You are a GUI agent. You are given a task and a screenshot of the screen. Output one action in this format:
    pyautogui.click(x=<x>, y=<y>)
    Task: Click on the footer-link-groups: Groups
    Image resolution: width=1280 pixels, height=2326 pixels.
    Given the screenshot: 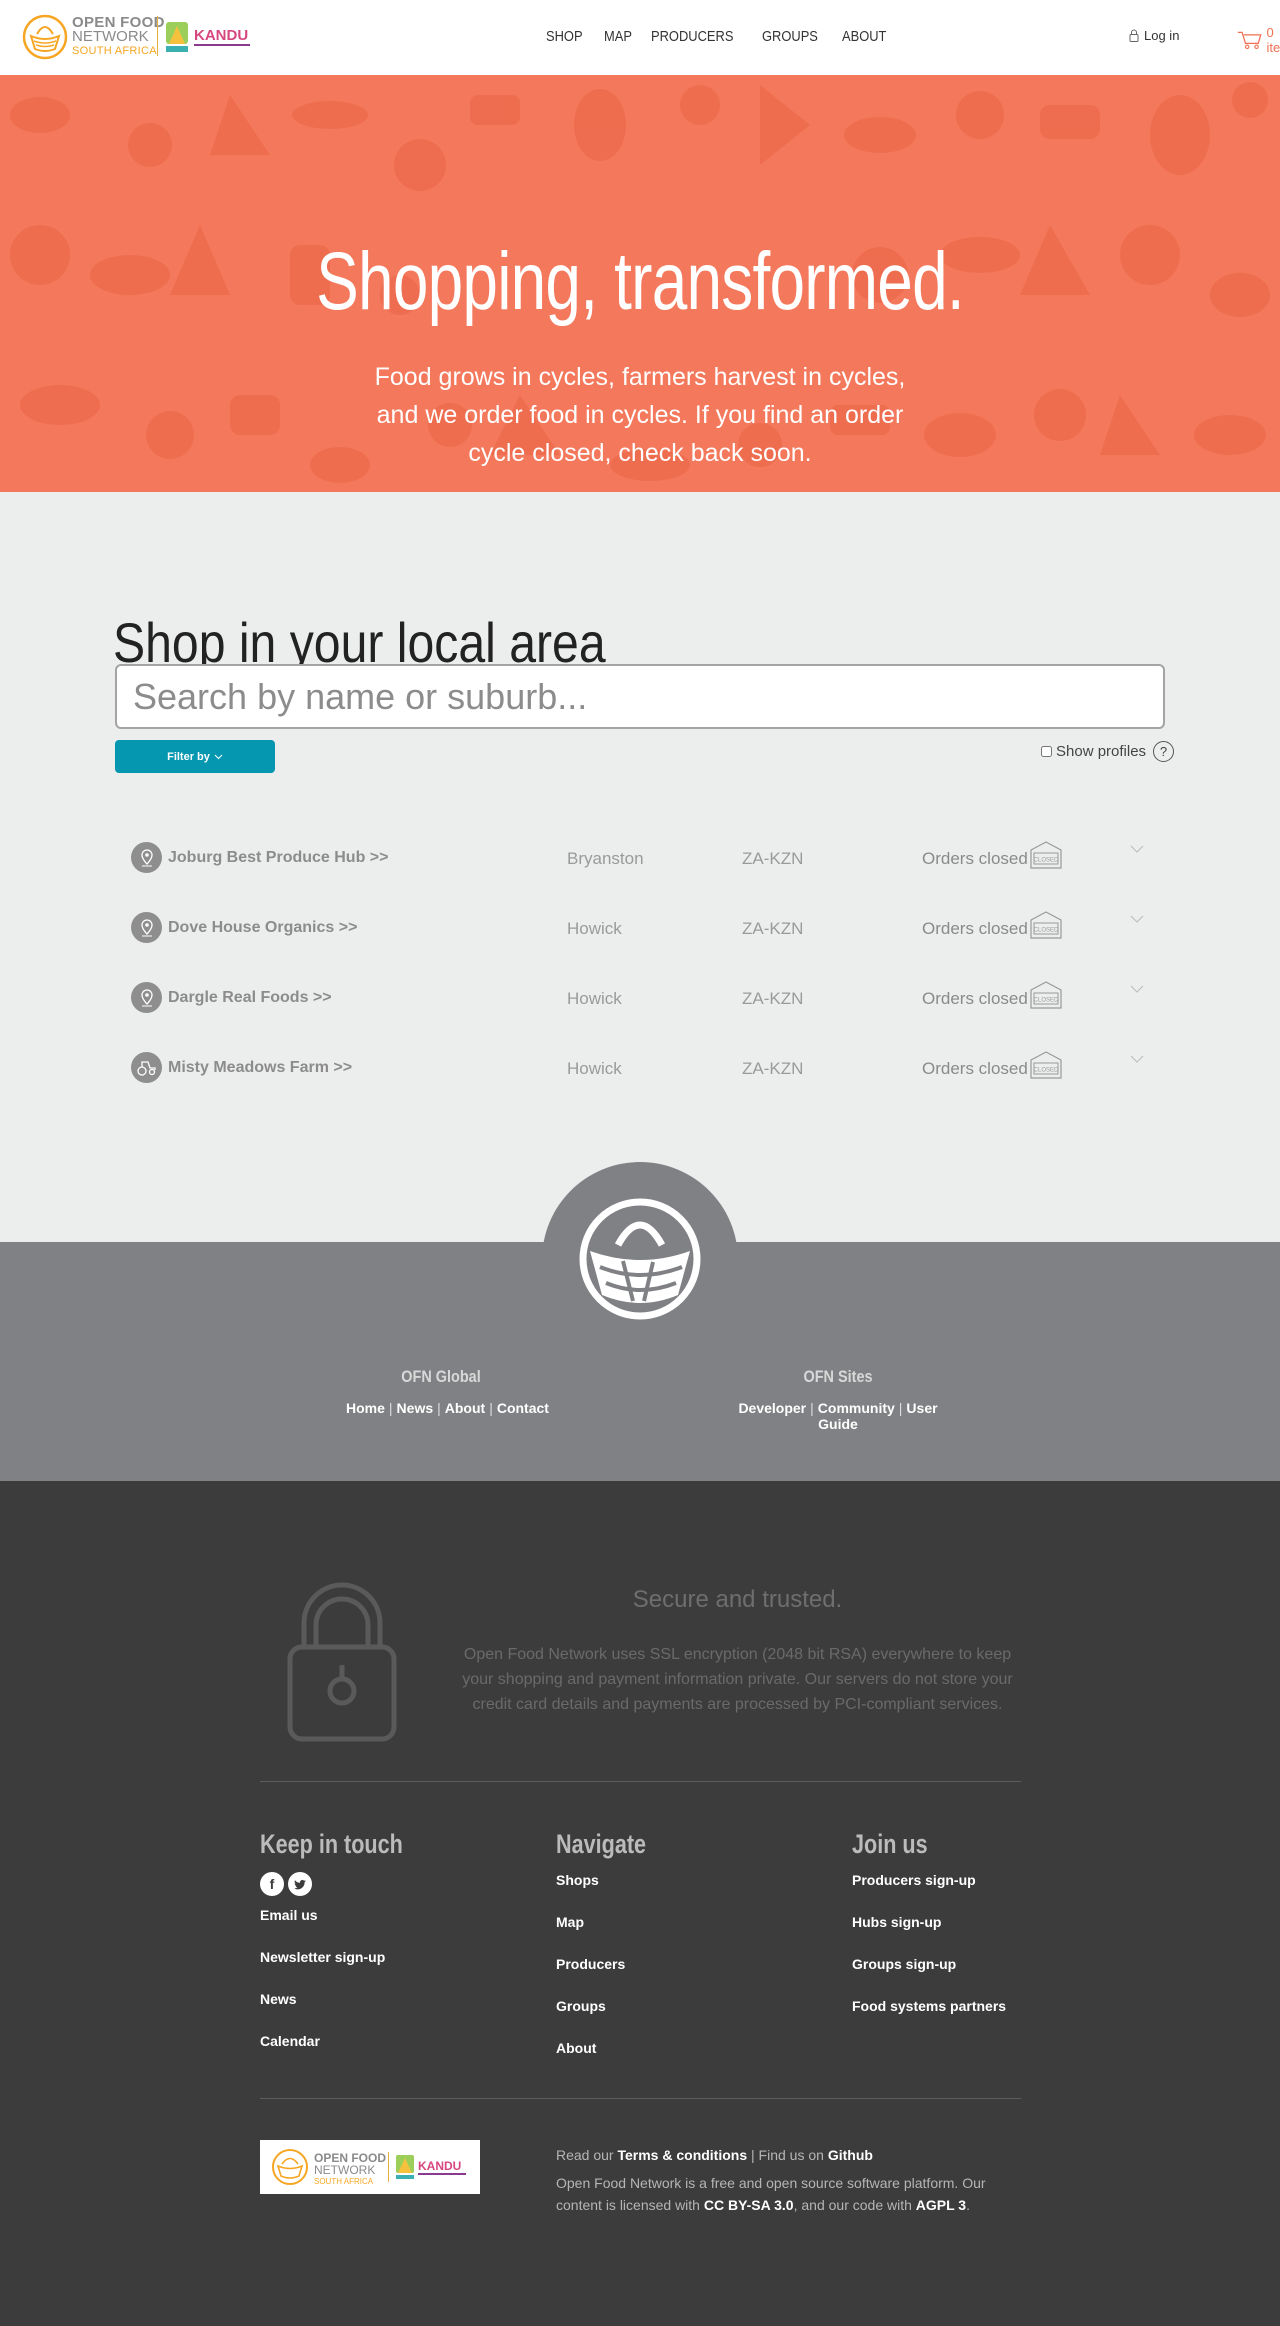 What is the action you would take?
    pyautogui.click(x=612, y=2019)
    